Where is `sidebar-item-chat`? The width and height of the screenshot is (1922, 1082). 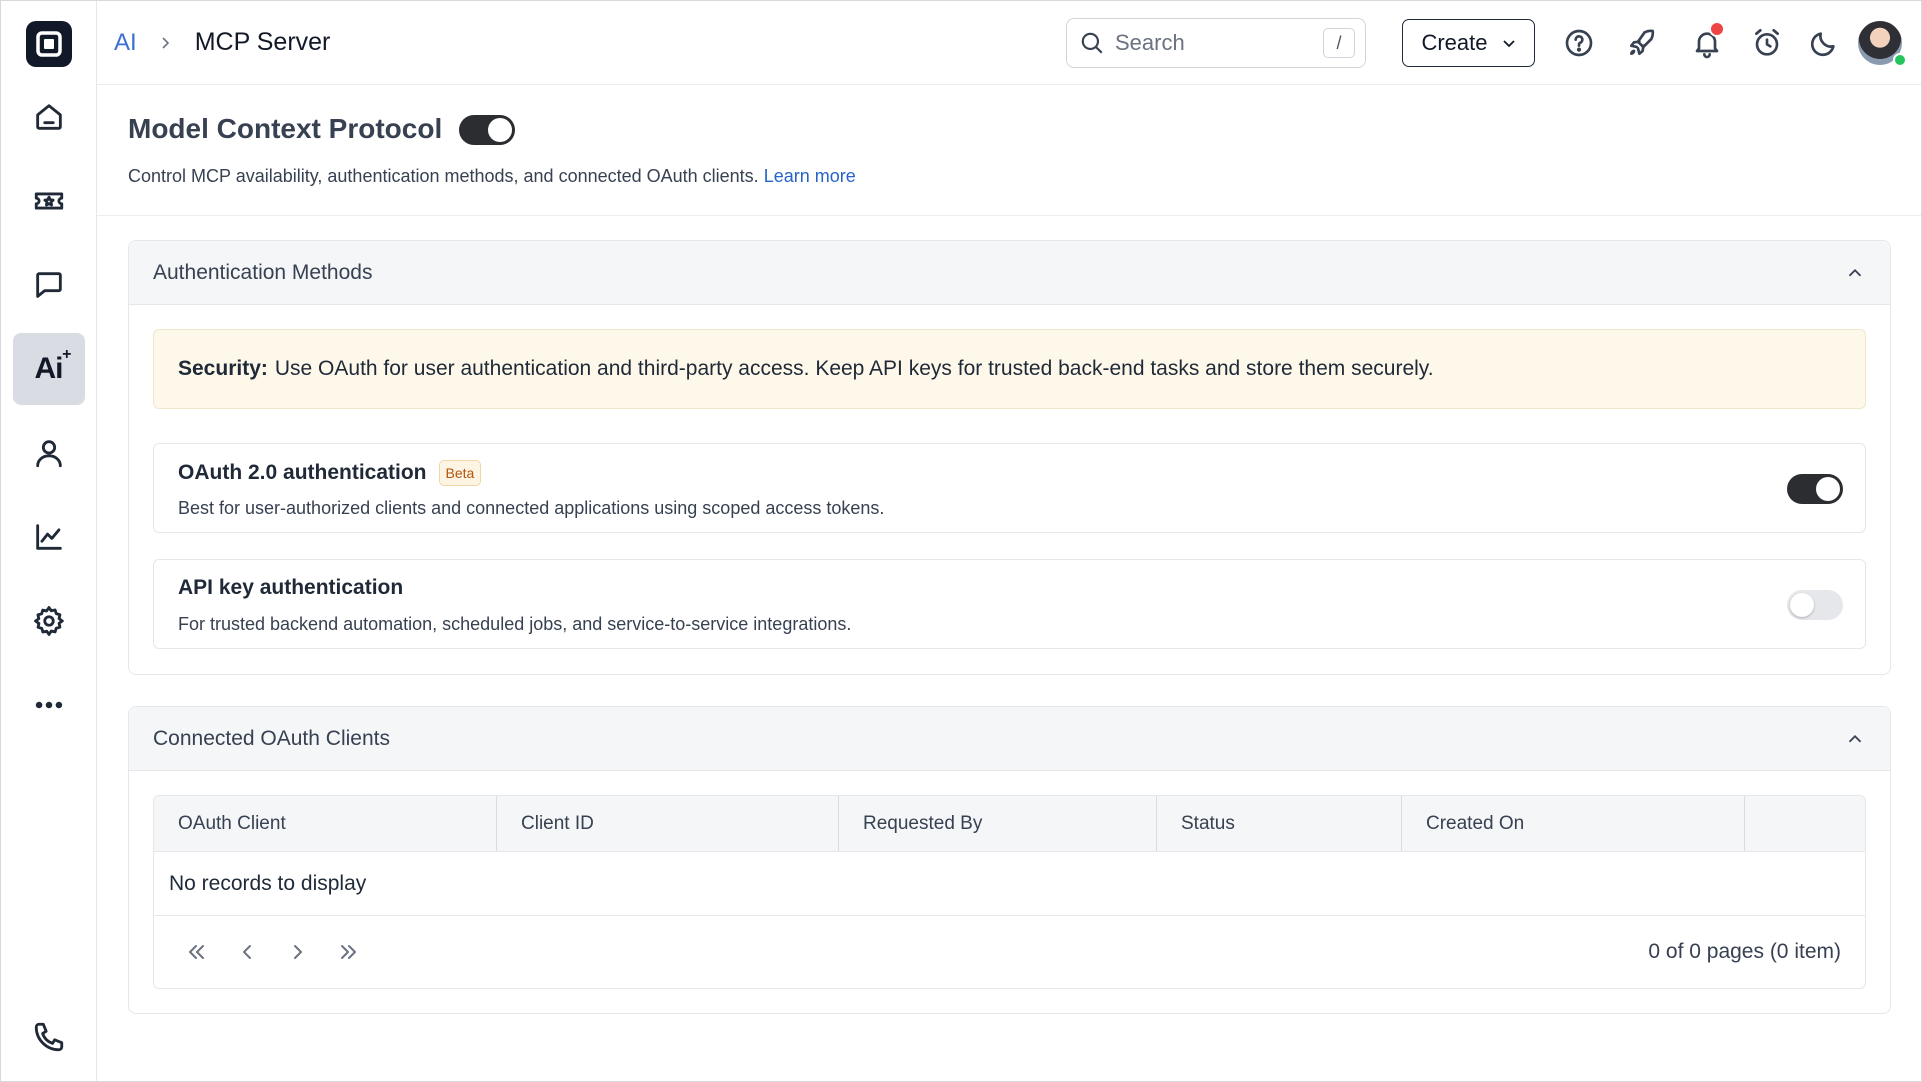 sidebar-item-chat is located at coordinates (49, 285).